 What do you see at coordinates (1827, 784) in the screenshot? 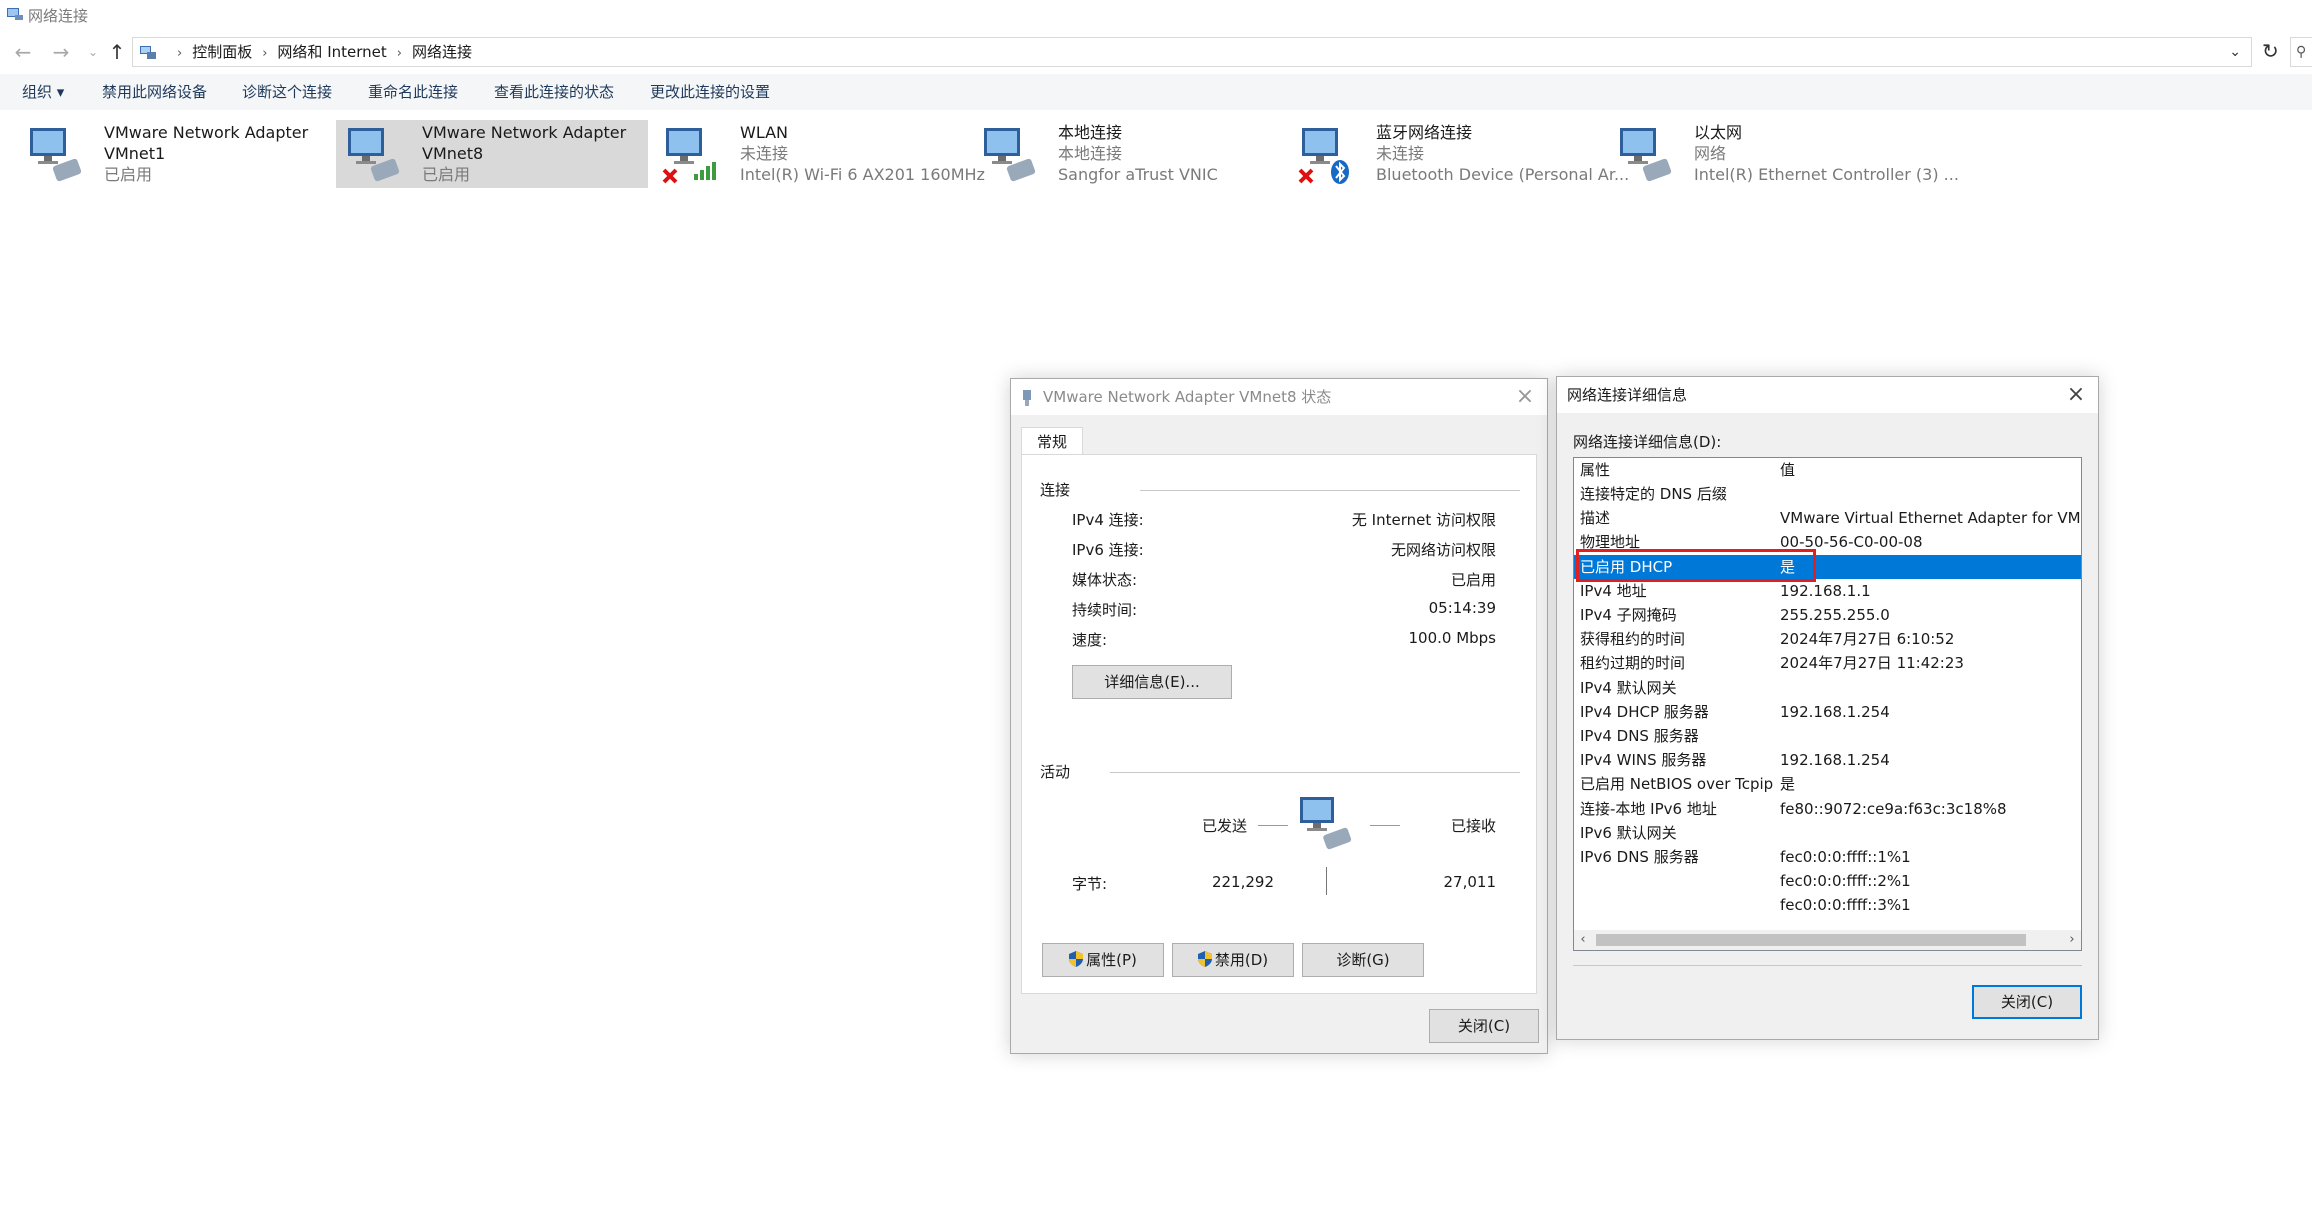
I see `table-row: 已启用 NetBIOS over Tcpip 是` at bounding box center [1827, 784].